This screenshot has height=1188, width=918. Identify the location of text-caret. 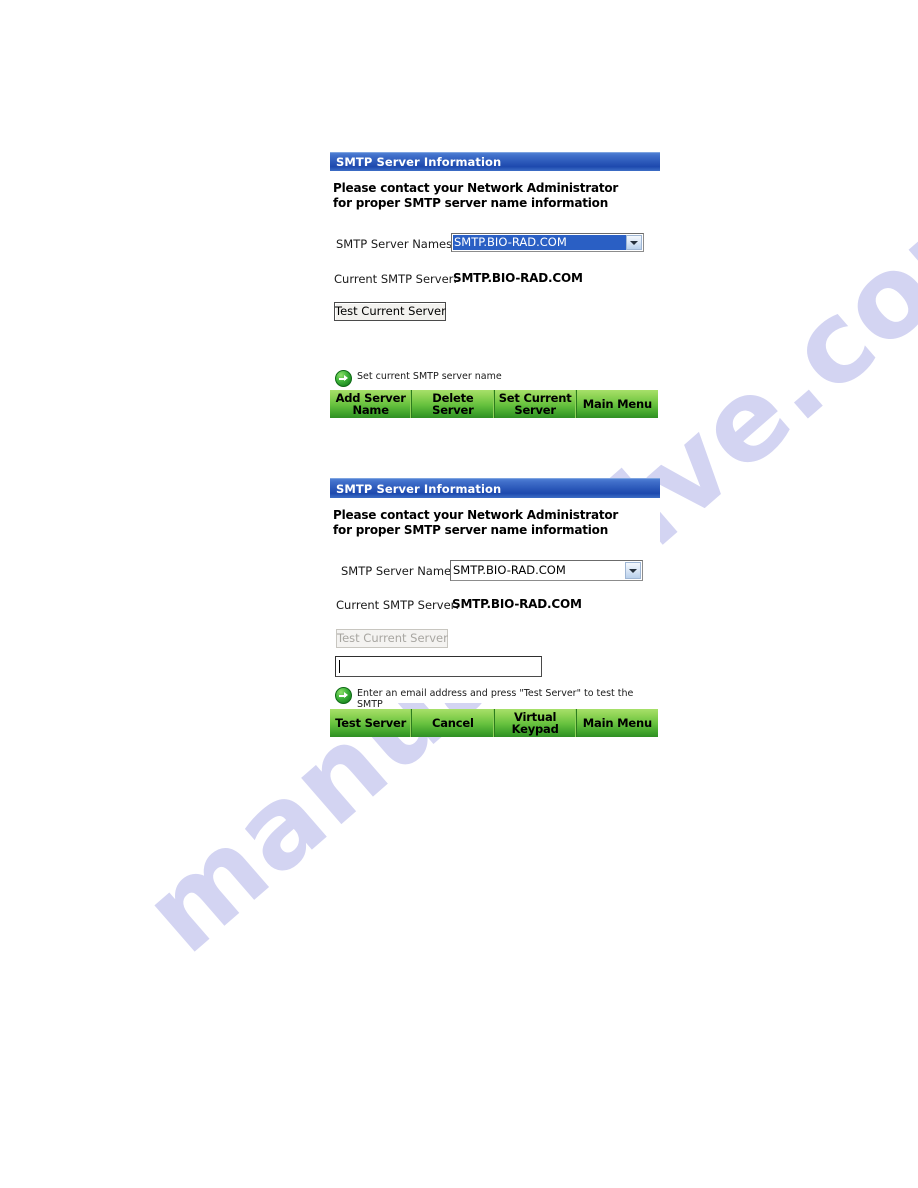
(339, 666).